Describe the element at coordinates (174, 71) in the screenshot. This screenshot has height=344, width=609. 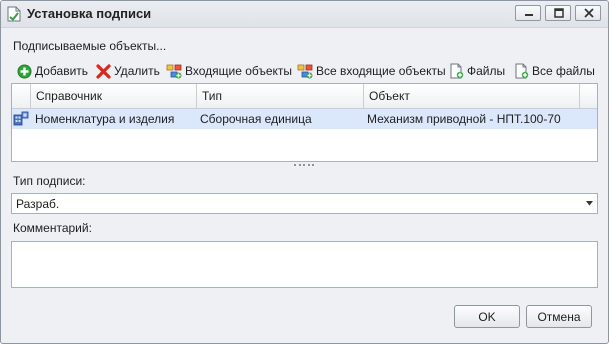
I see `incoming-objects-icon` at that location.